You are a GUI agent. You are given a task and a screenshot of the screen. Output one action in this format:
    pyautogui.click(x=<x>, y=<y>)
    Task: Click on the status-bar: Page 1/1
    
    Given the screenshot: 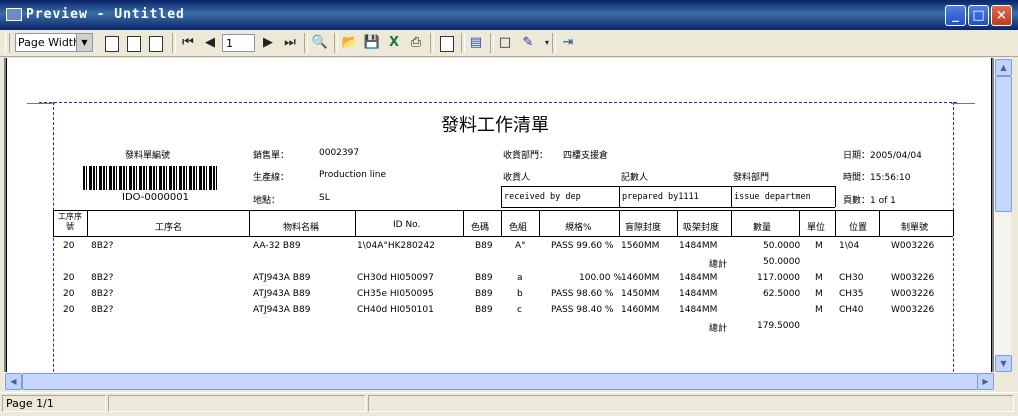 What is the action you would take?
    pyautogui.click(x=509, y=404)
    